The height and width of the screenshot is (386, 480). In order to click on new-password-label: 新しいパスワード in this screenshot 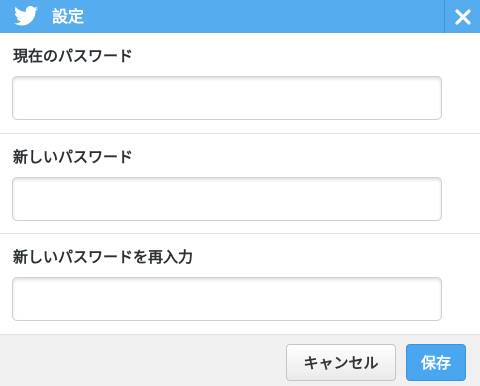, I will do `click(73, 157)`.